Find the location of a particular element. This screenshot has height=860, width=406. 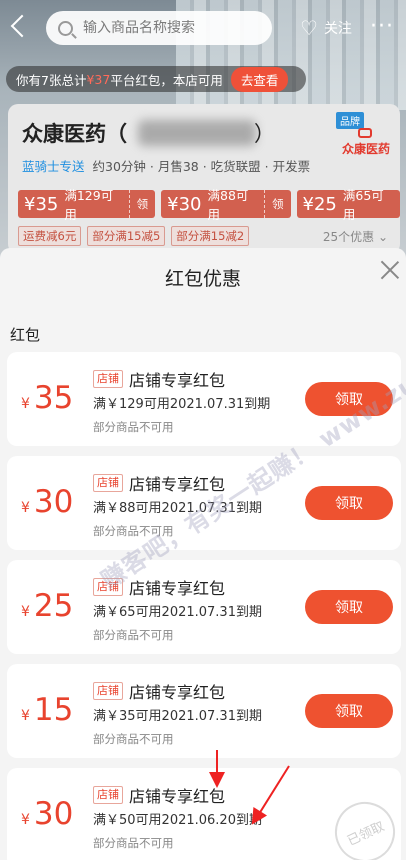

search-box is located at coordinates (159, 28).